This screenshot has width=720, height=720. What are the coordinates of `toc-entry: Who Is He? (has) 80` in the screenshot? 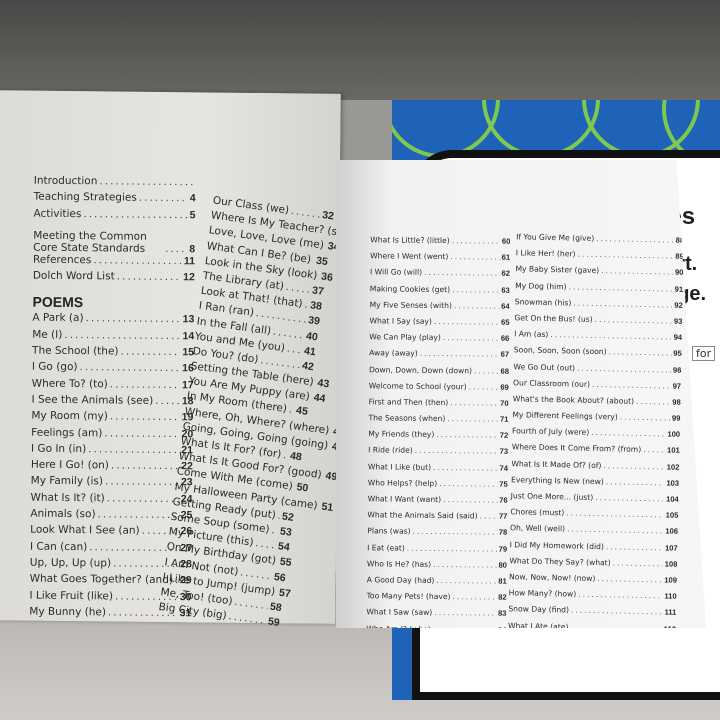 It's located at (437, 568).